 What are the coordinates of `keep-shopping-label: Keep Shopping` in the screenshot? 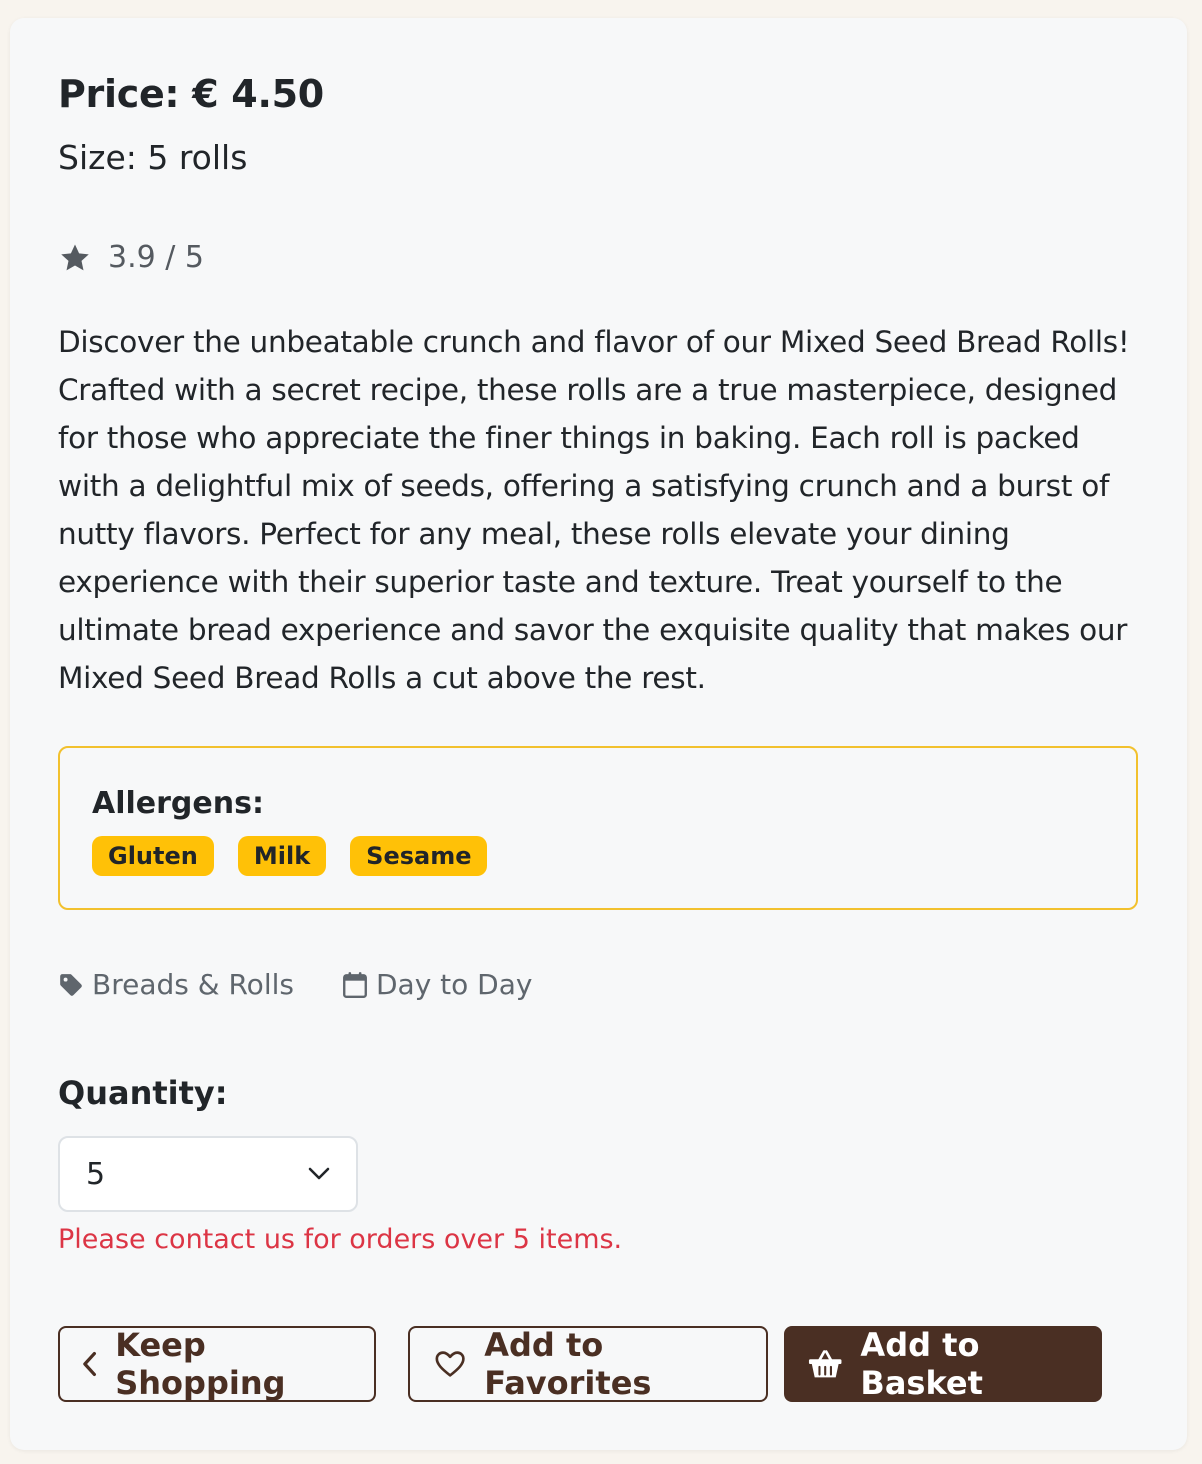 It's located at (200, 1364).